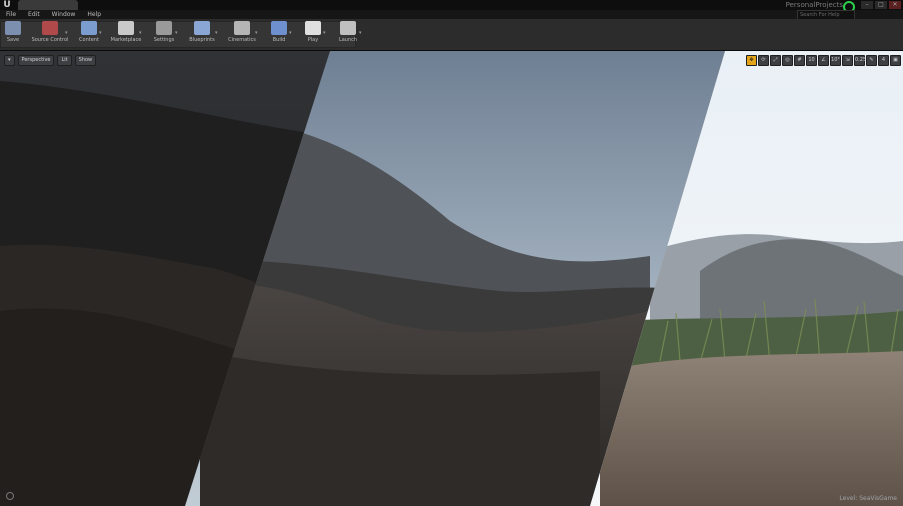  What do you see at coordinates (48, 5) in the screenshot?
I see `level-document-tab` at bounding box center [48, 5].